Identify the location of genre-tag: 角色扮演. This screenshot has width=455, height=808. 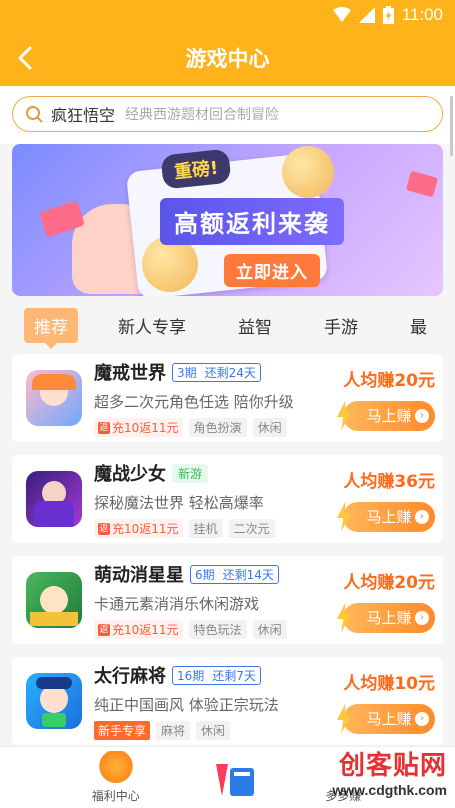
(217, 427).